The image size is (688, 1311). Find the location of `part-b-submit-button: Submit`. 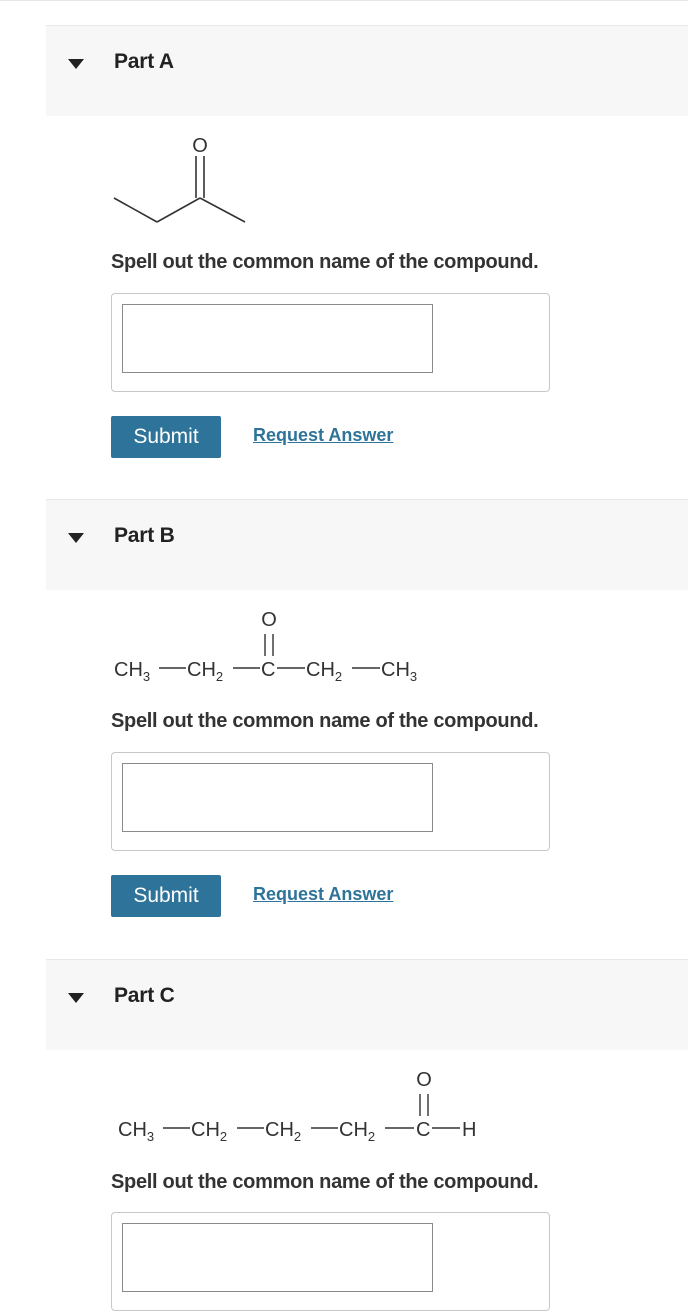

part-b-submit-button: Submit is located at coordinates (166, 896).